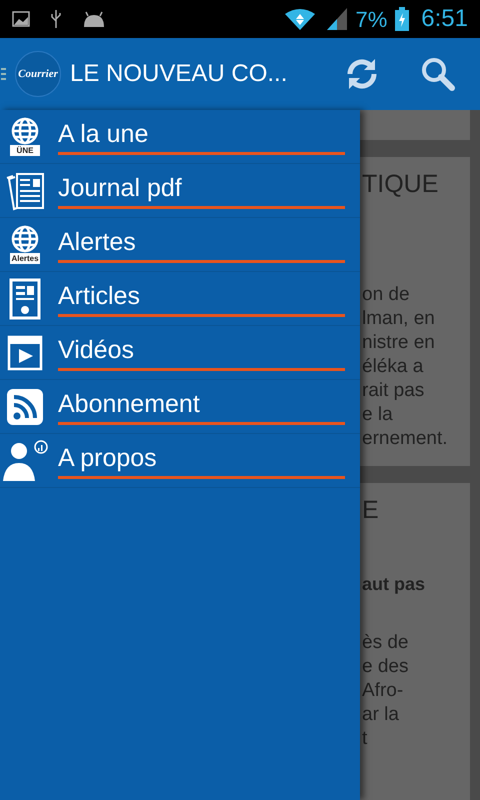  Describe the element at coordinates (381, 715) in the screenshot. I see `article-card-text: ar la` at that location.